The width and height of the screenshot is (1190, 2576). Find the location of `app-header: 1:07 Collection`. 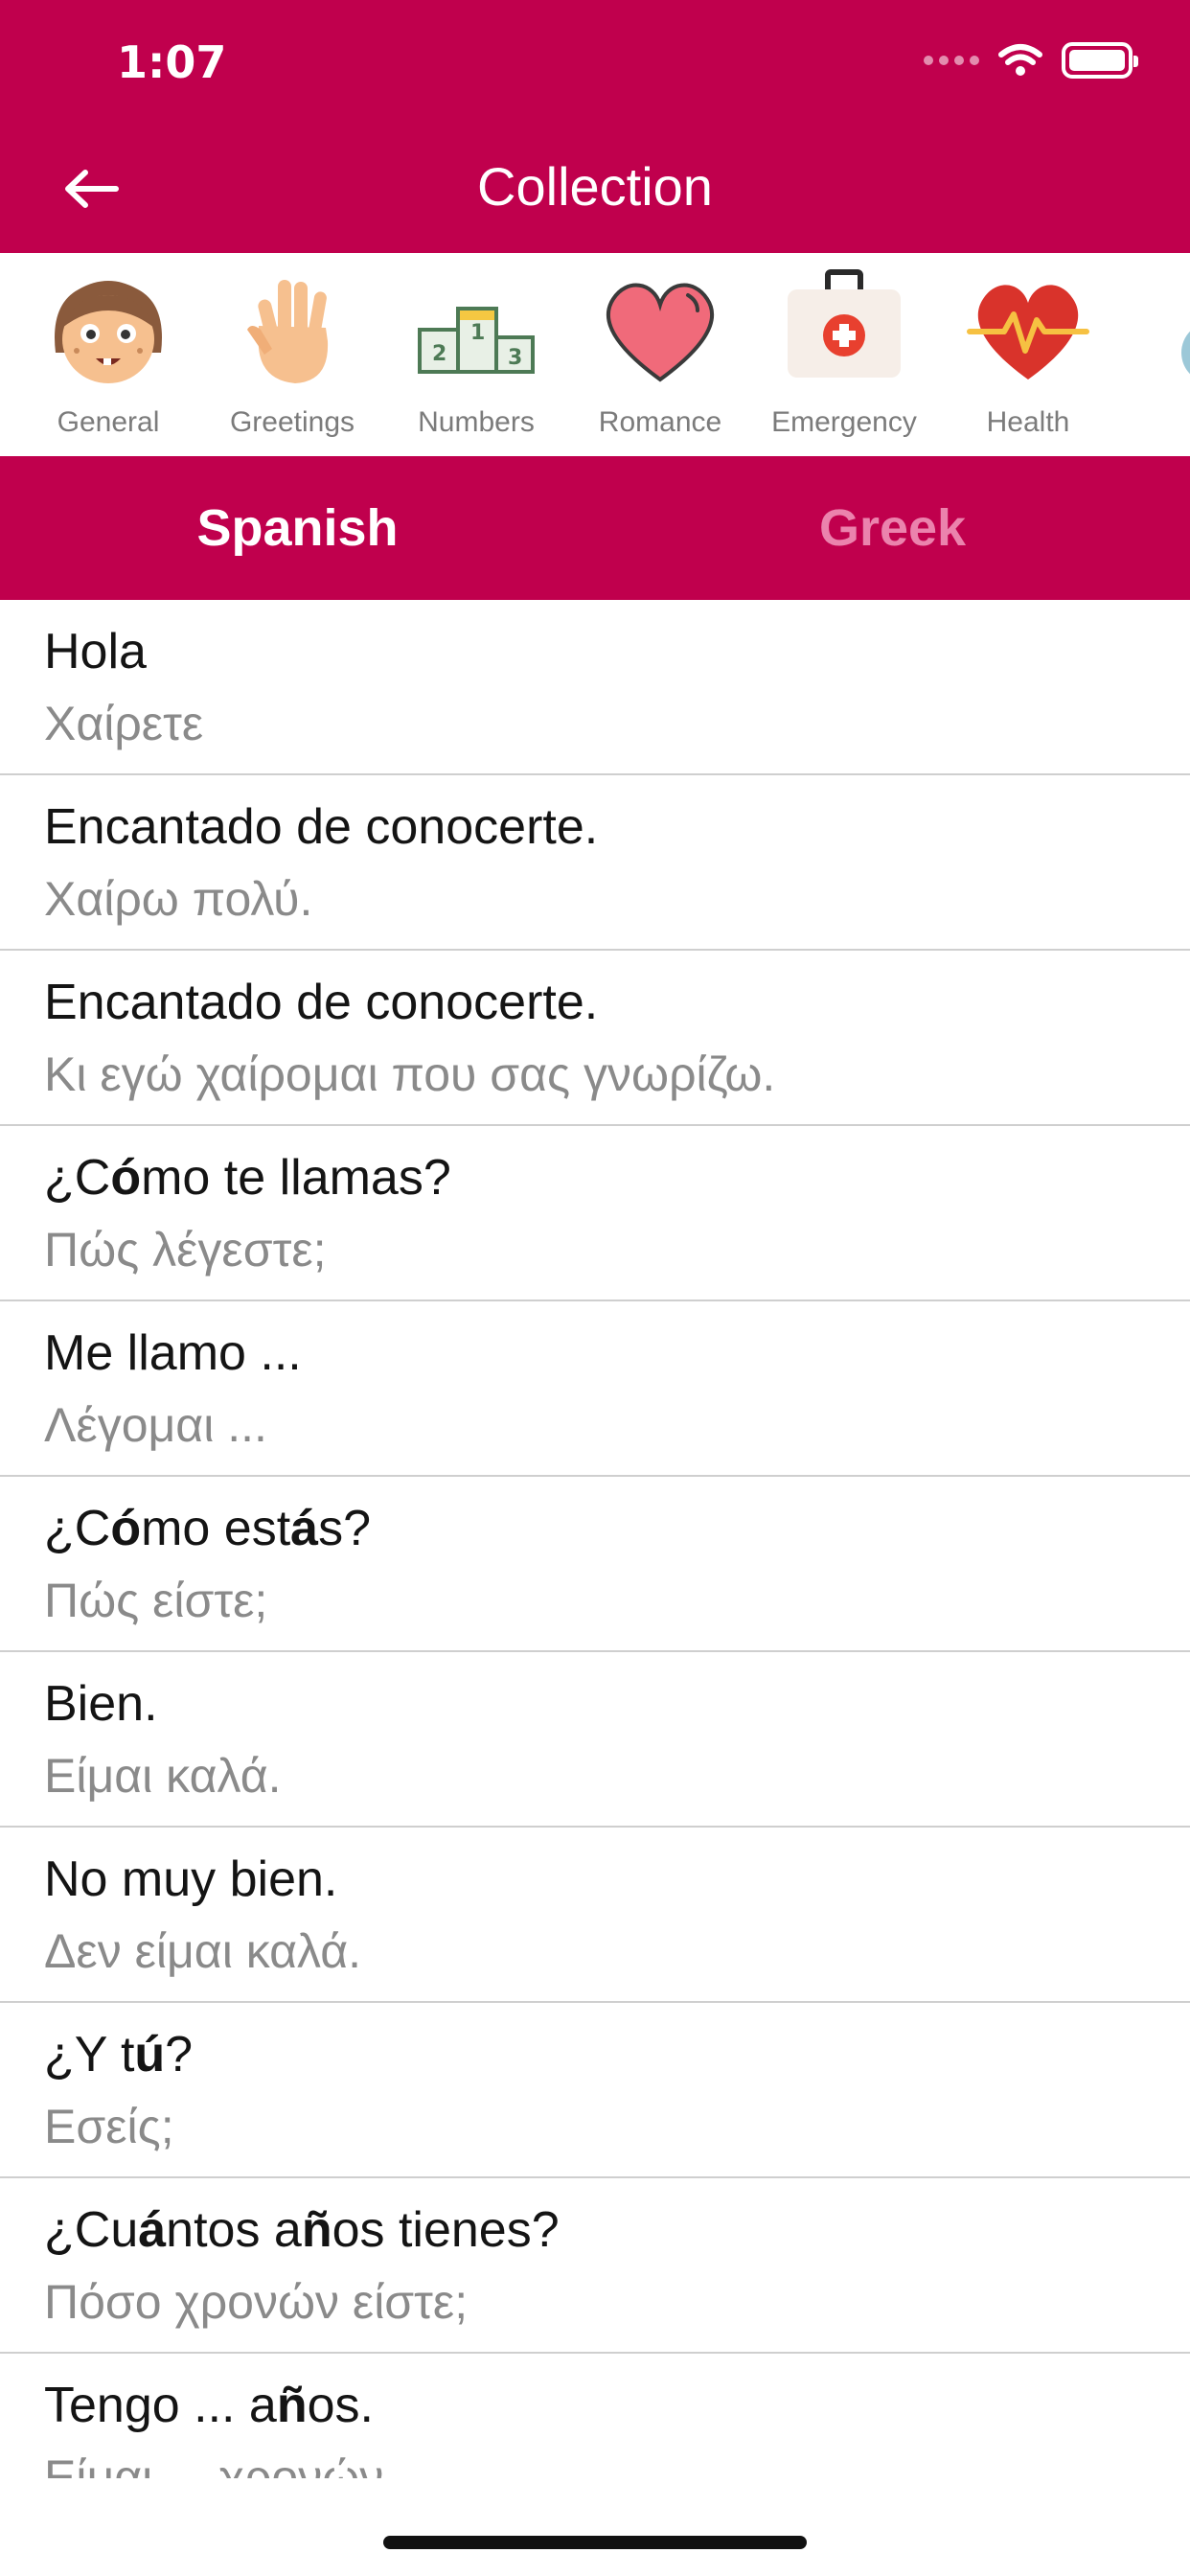

app-header: 1:07 Collection is located at coordinates (595, 126).